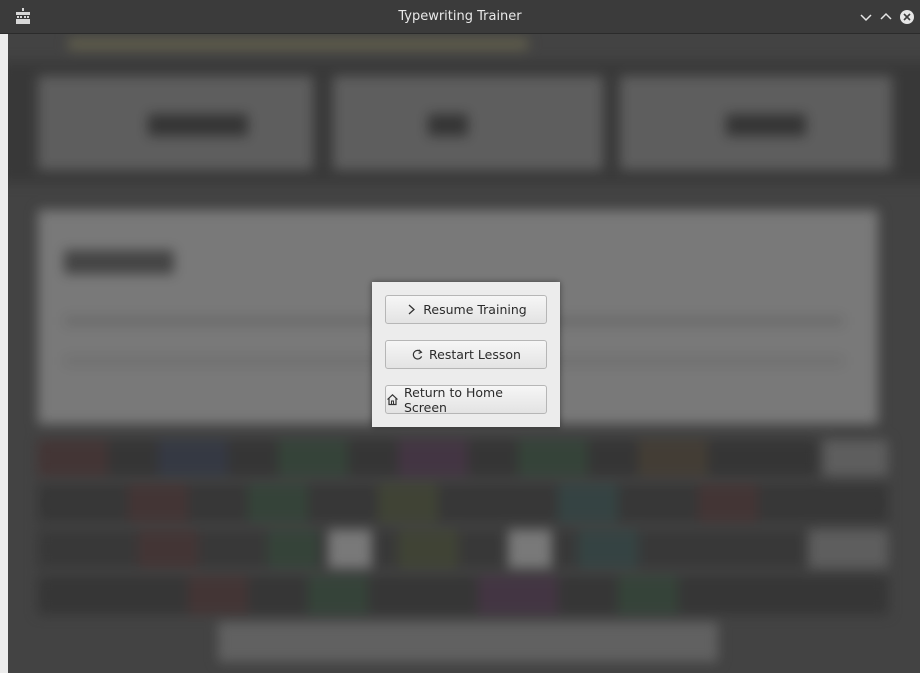  Describe the element at coordinates (475, 309) in the screenshot. I see `resume-training-label: Resume Training` at that location.